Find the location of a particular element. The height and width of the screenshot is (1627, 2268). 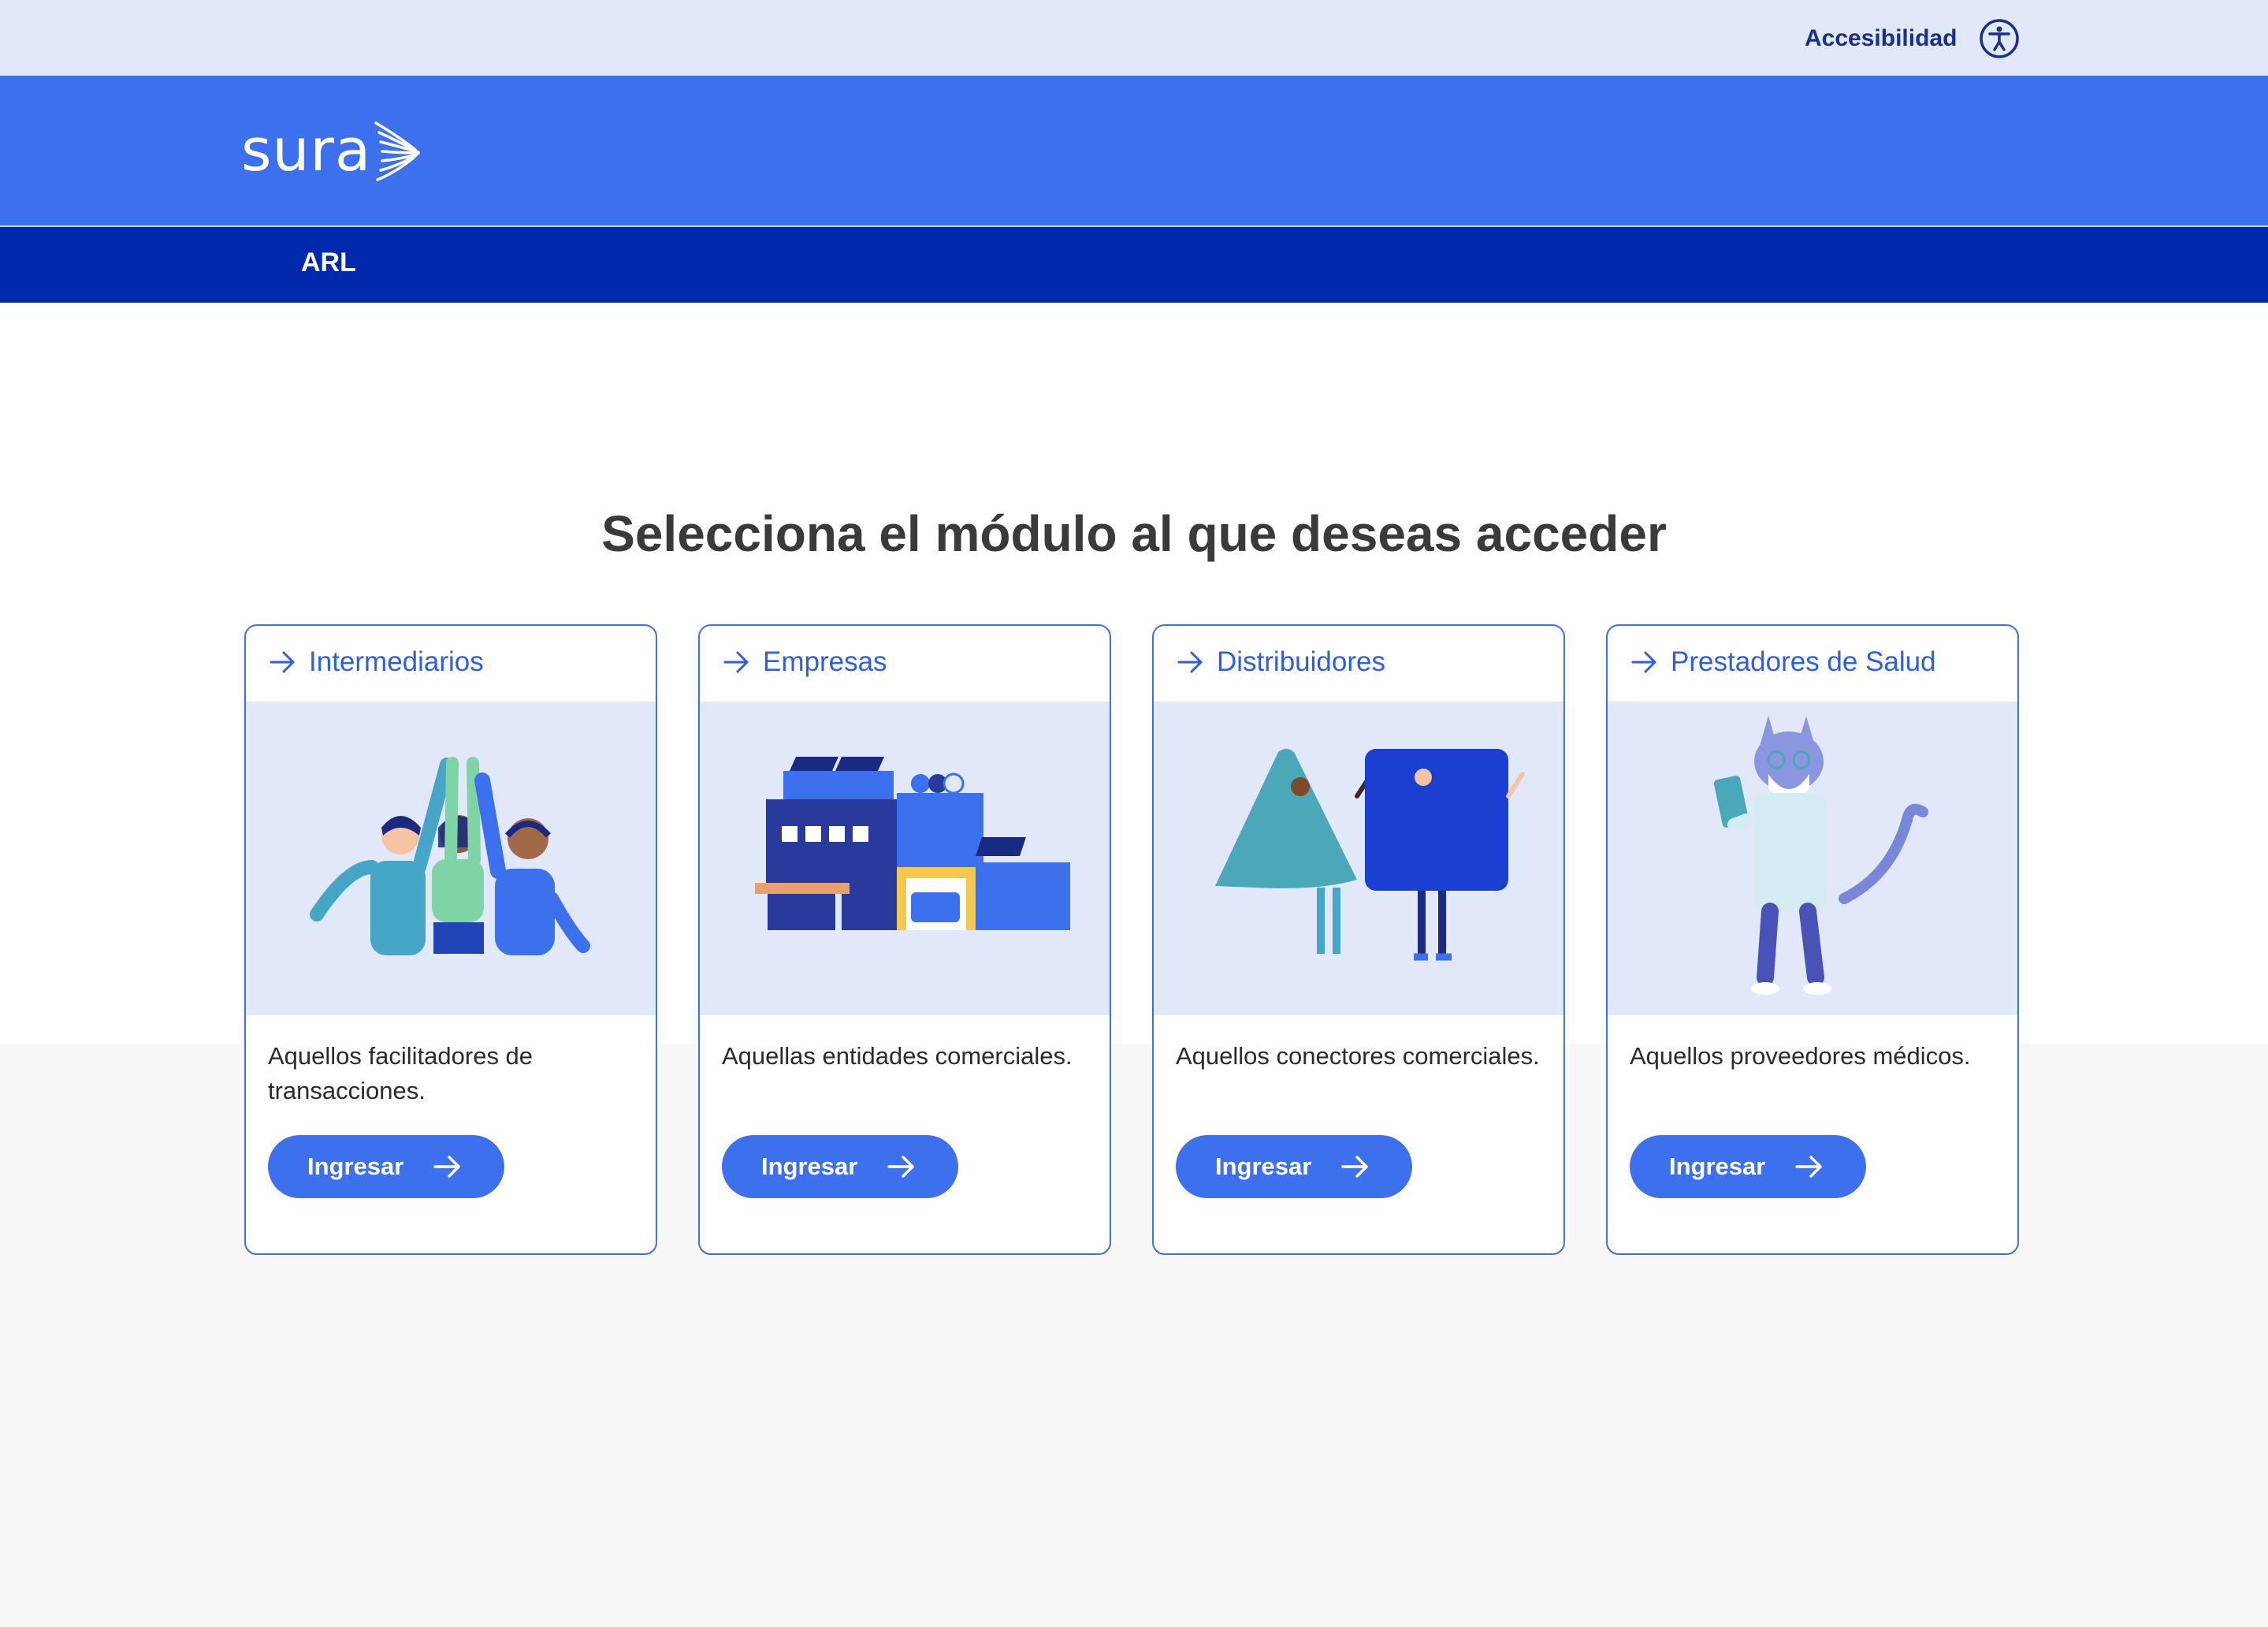

logo-wing-icon is located at coordinates (397, 151).